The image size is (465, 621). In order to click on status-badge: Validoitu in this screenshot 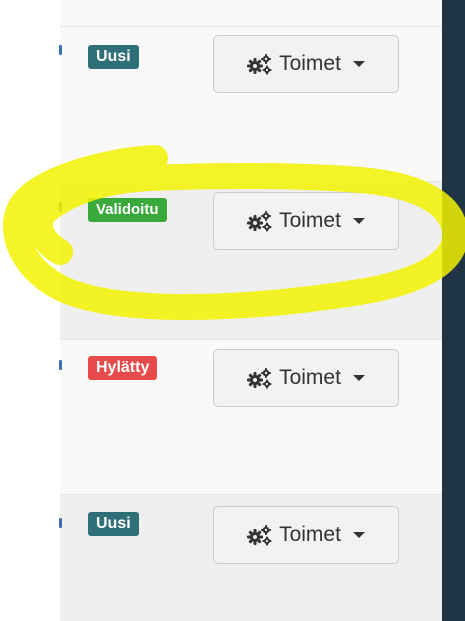, I will do `click(127, 210)`.